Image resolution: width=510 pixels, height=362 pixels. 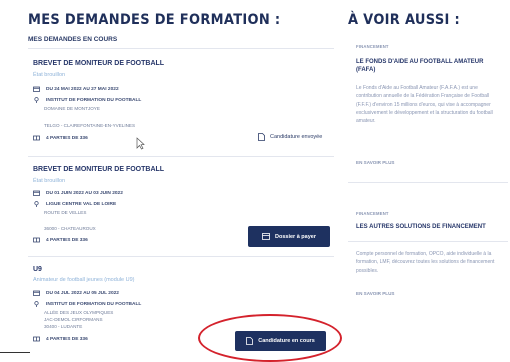 What do you see at coordinates (84, 193) in the screenshot?
I see `date-text: DU 01 JUIN 2022 AU 03 JUIN 2022` at bounding box center [84, 193].